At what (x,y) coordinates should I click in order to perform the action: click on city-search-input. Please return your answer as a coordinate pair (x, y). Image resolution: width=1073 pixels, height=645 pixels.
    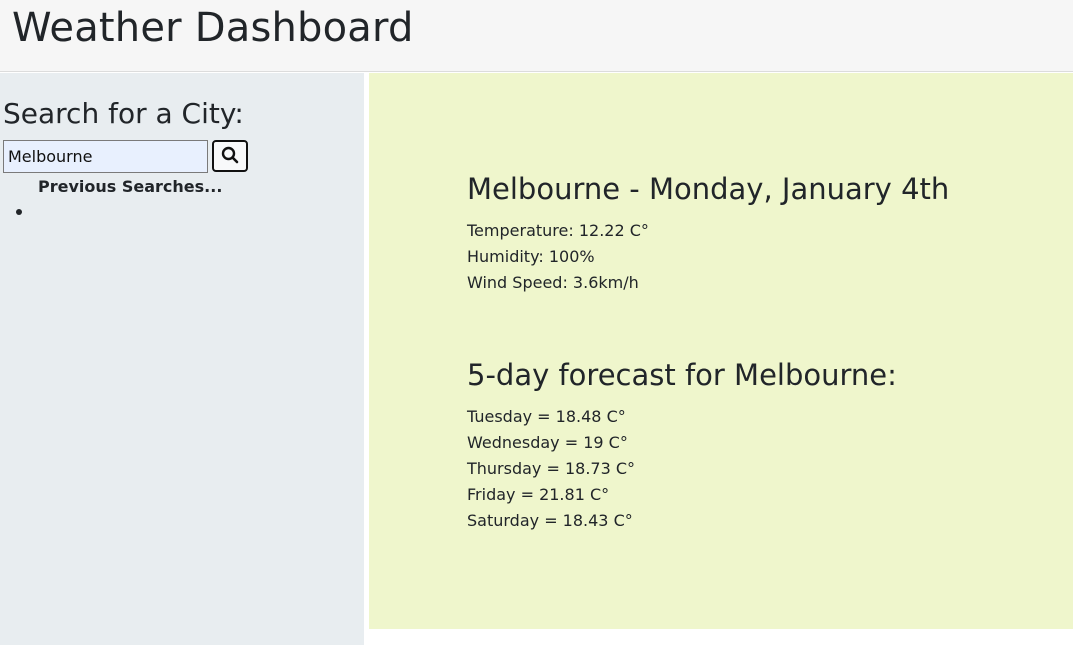
    Looking at the image, I should click on (105, 156).